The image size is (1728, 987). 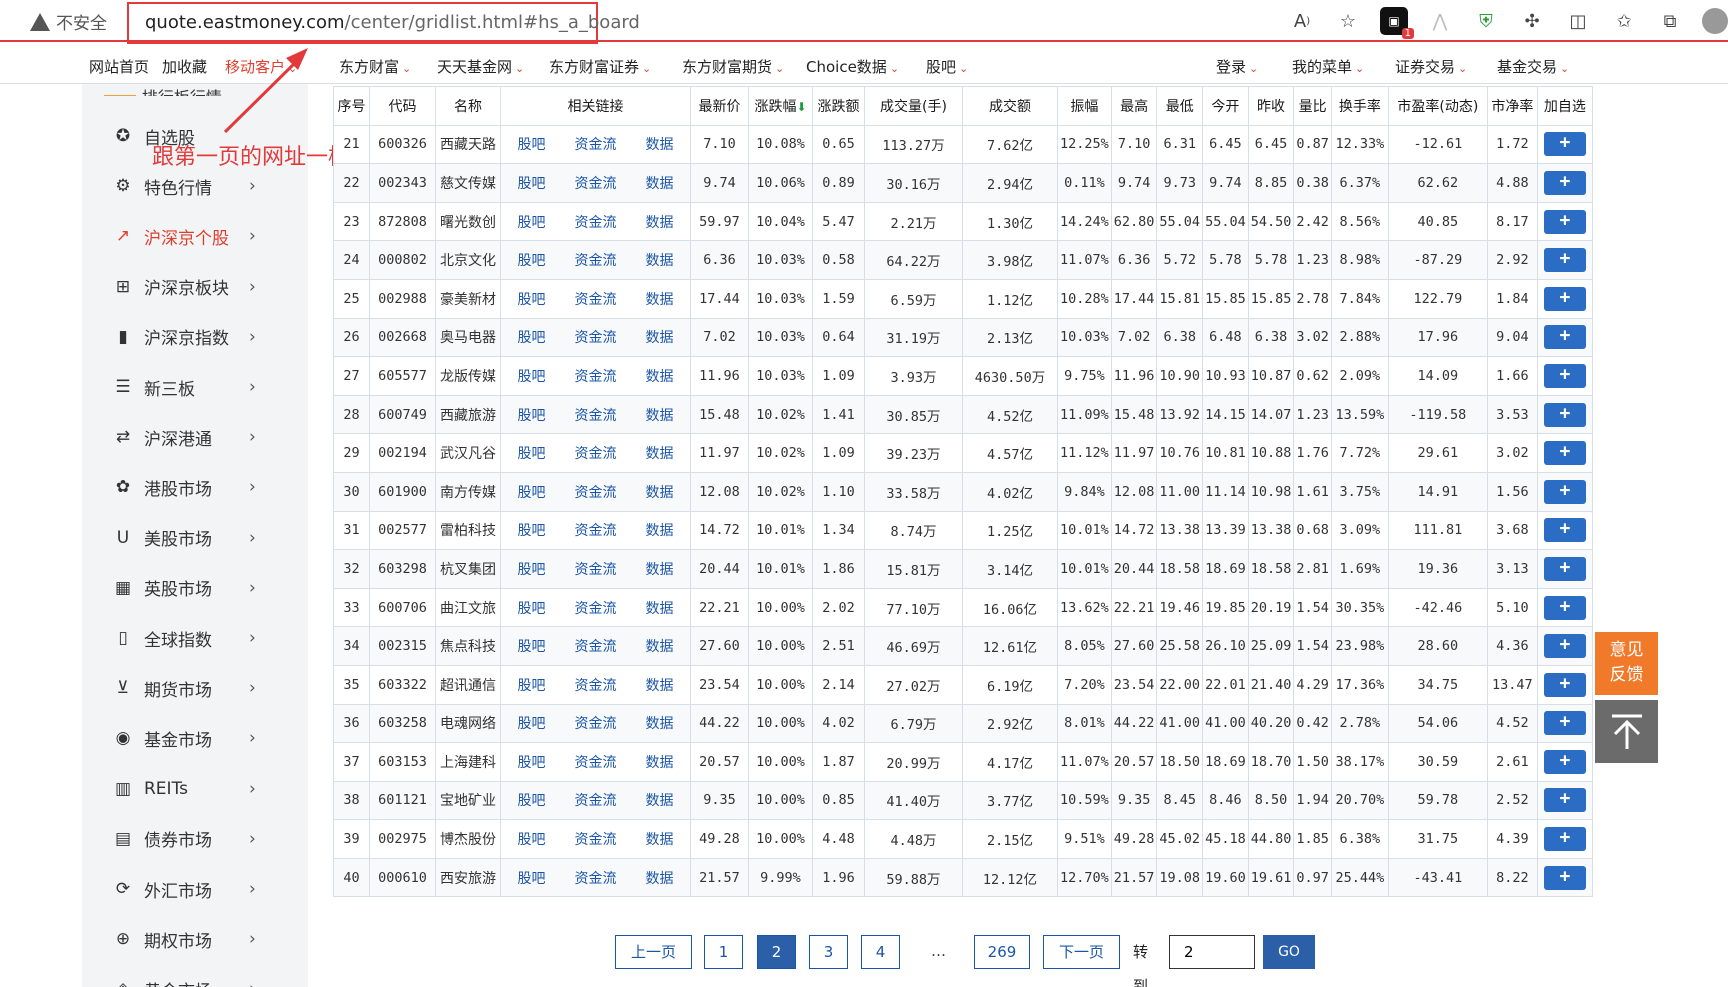 I want to click on extension-icon: ▣ 1, so click(x=1397, y=23).